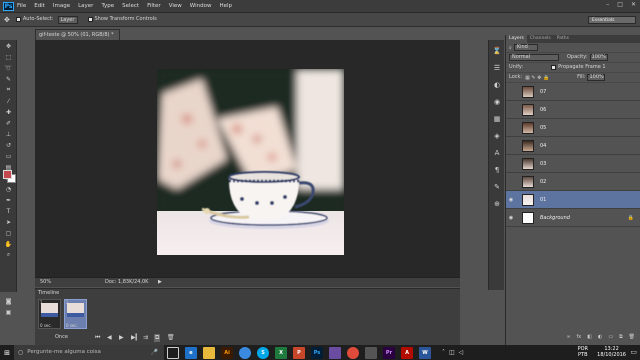 This screenshot has height=360, width=640. What do you see at coordinates (154, 352) in the screenshot?
I see `microphone-icon: 🎤` at bounding box center [154, 352].